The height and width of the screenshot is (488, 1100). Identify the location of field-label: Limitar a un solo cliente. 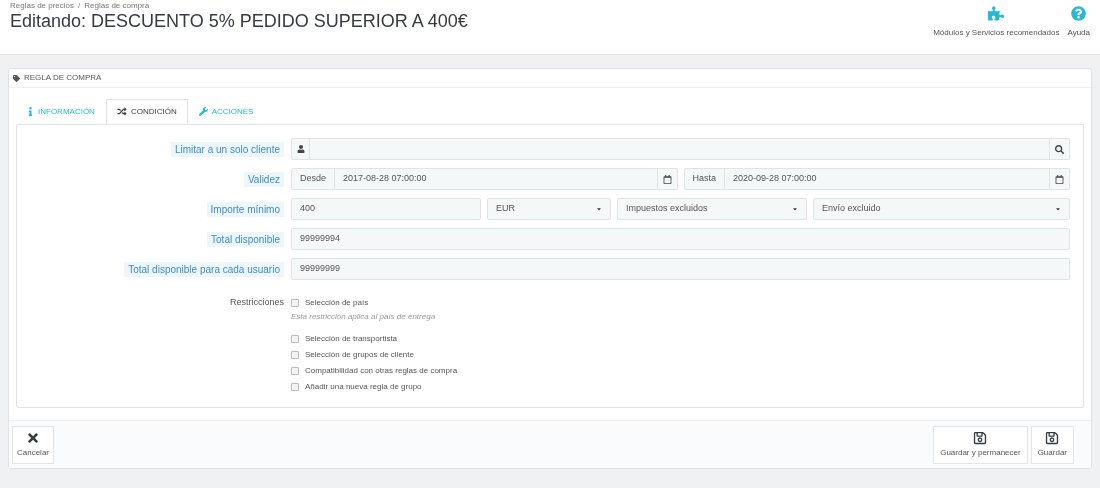
(227, 149).